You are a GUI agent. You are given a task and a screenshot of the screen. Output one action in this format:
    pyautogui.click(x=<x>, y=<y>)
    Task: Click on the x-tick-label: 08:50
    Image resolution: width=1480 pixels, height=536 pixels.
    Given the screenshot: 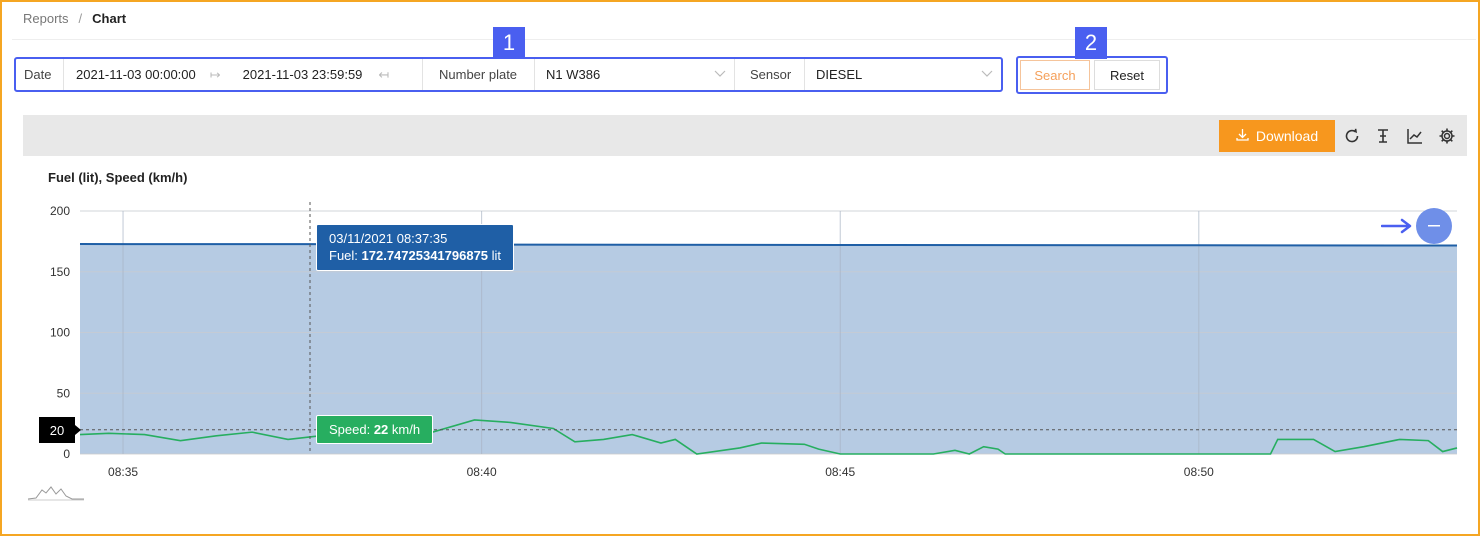 What is the action you would take?
    pyautogui.click(x=1199, y=472)
    